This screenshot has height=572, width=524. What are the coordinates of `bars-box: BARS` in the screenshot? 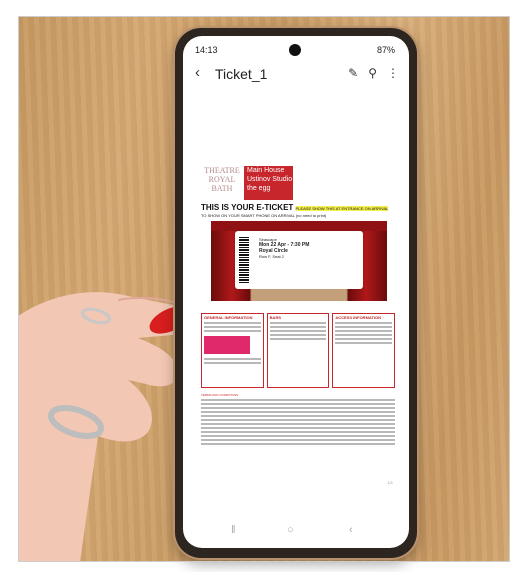 It's located at (298, 350).